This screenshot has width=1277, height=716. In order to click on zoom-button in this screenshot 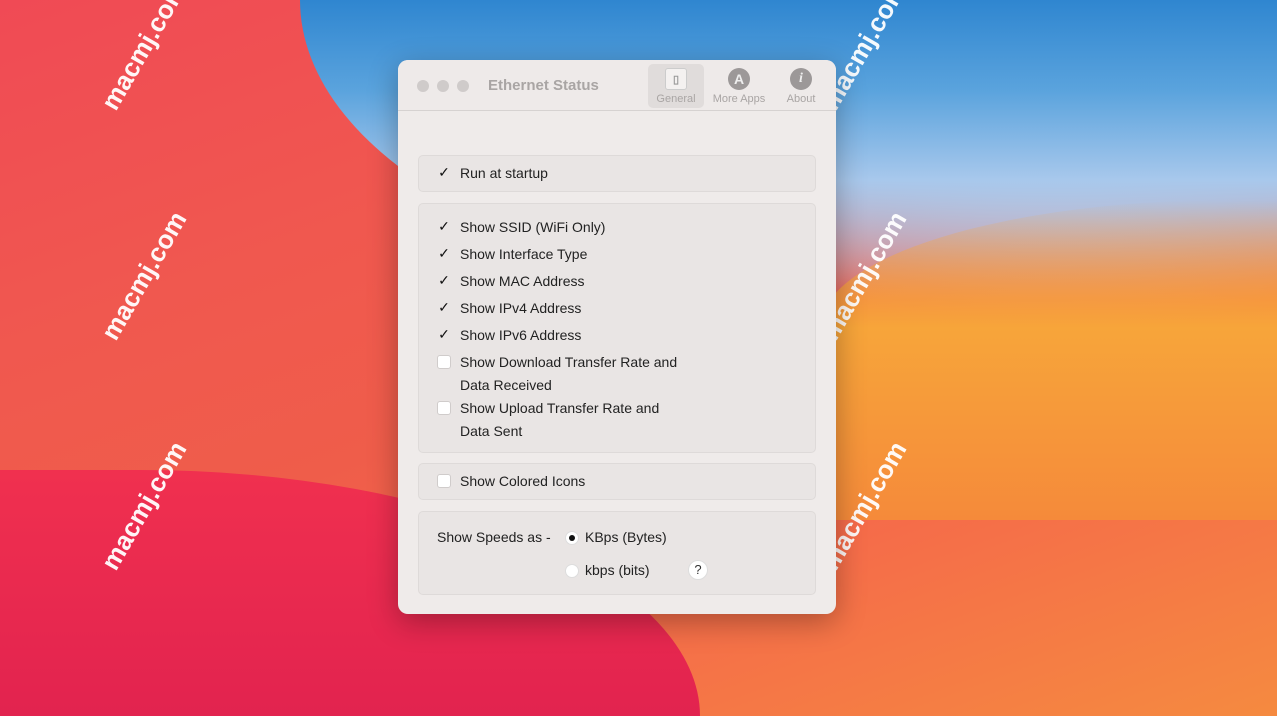, I will do `click(463, 86)`.